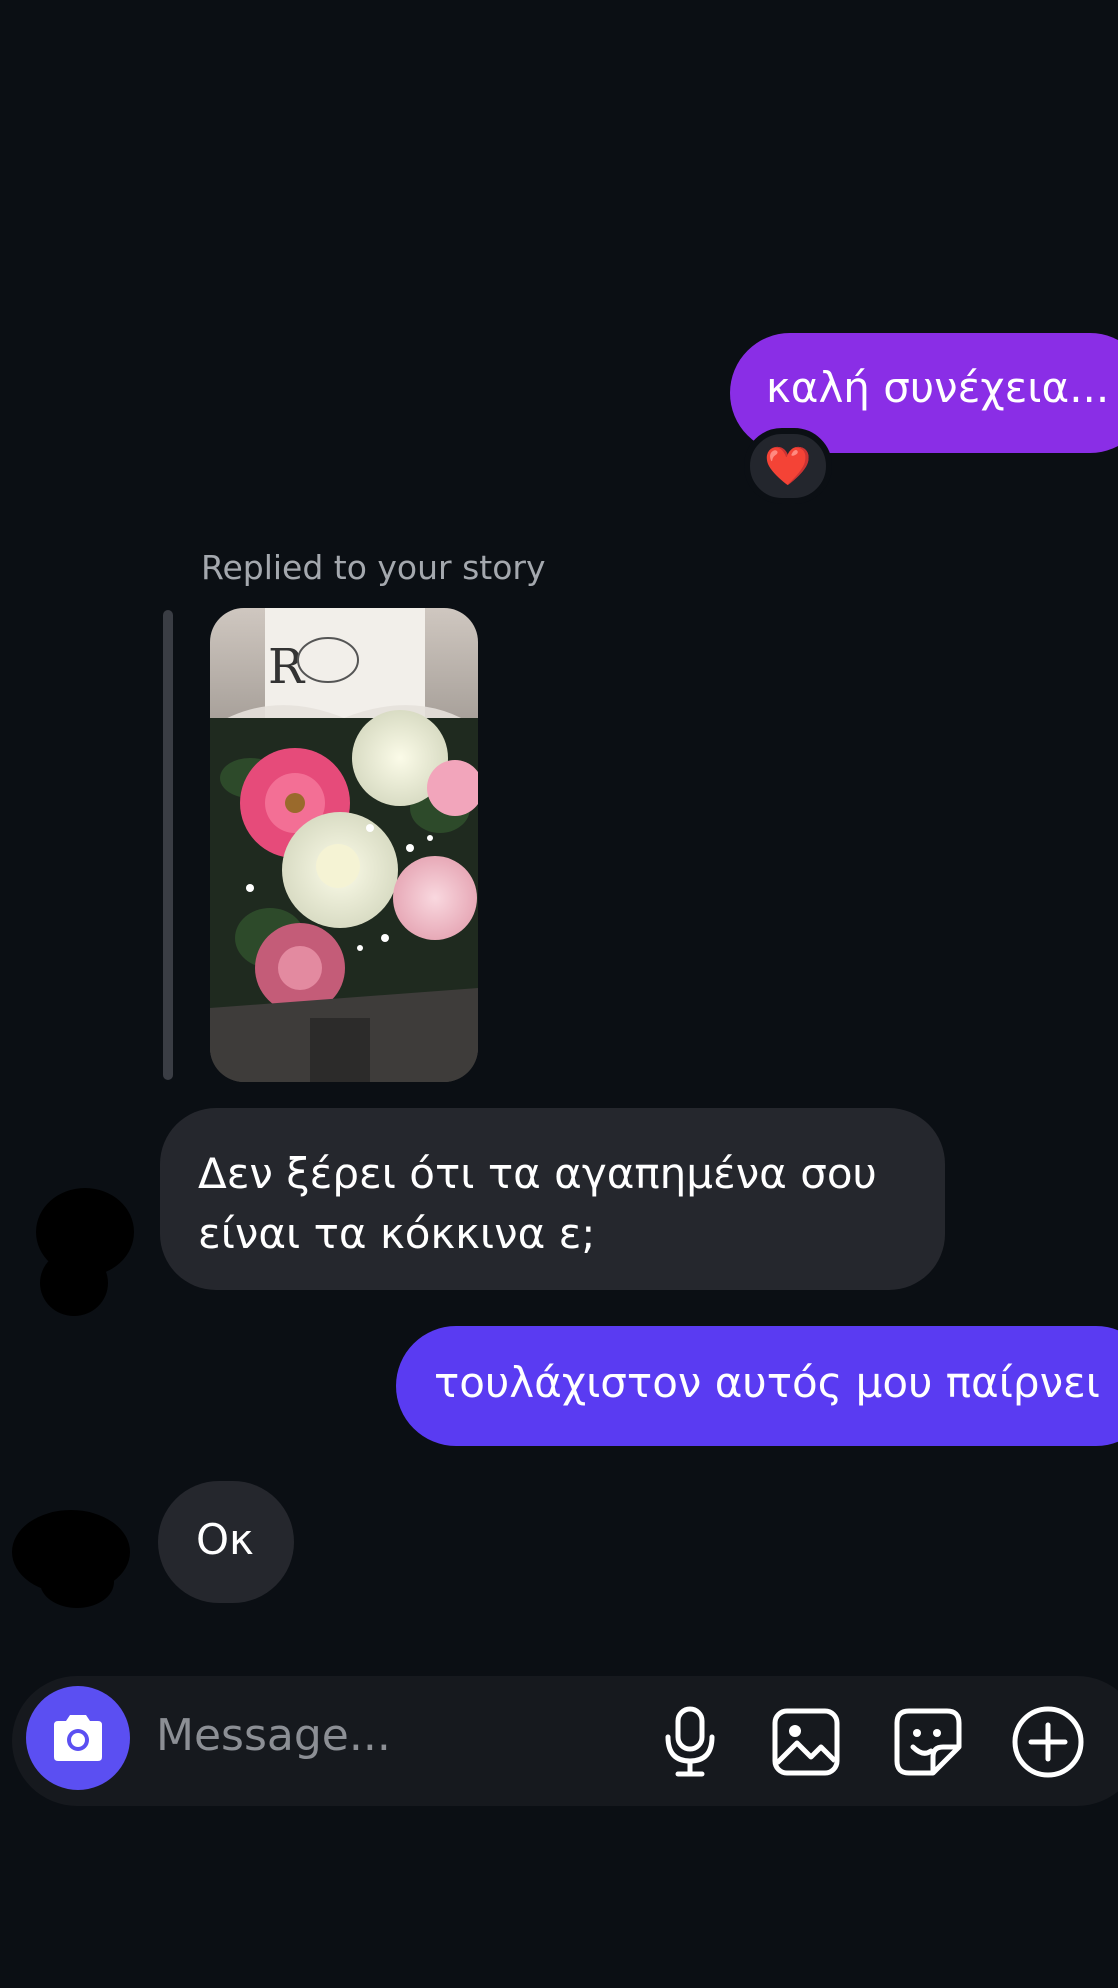 The width and height of the screenshot is (1118, 1988). I want to click on sticker-icon, so click(928, 1742).